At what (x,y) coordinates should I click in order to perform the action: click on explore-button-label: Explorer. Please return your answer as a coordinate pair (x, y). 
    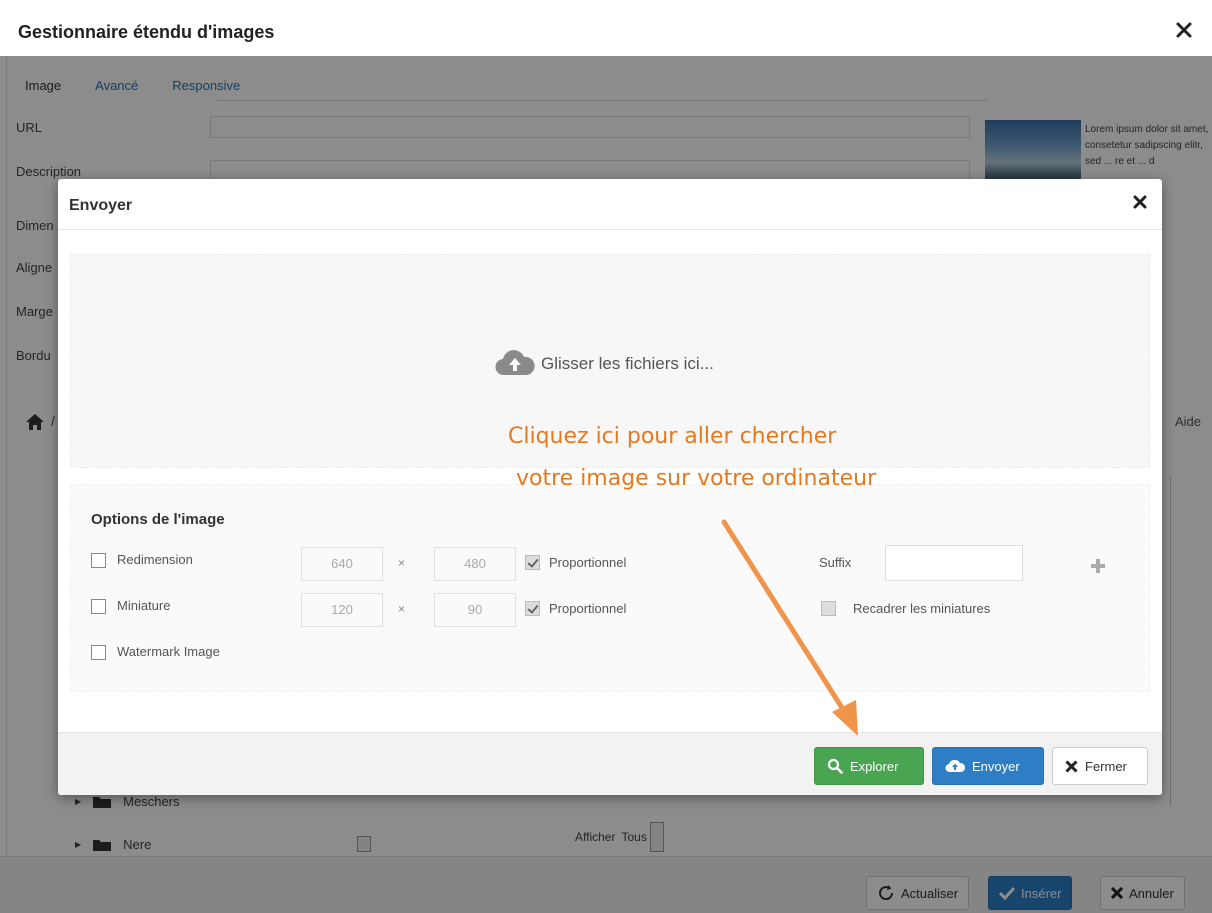
    Looking at the image, I should click on (874, 766).